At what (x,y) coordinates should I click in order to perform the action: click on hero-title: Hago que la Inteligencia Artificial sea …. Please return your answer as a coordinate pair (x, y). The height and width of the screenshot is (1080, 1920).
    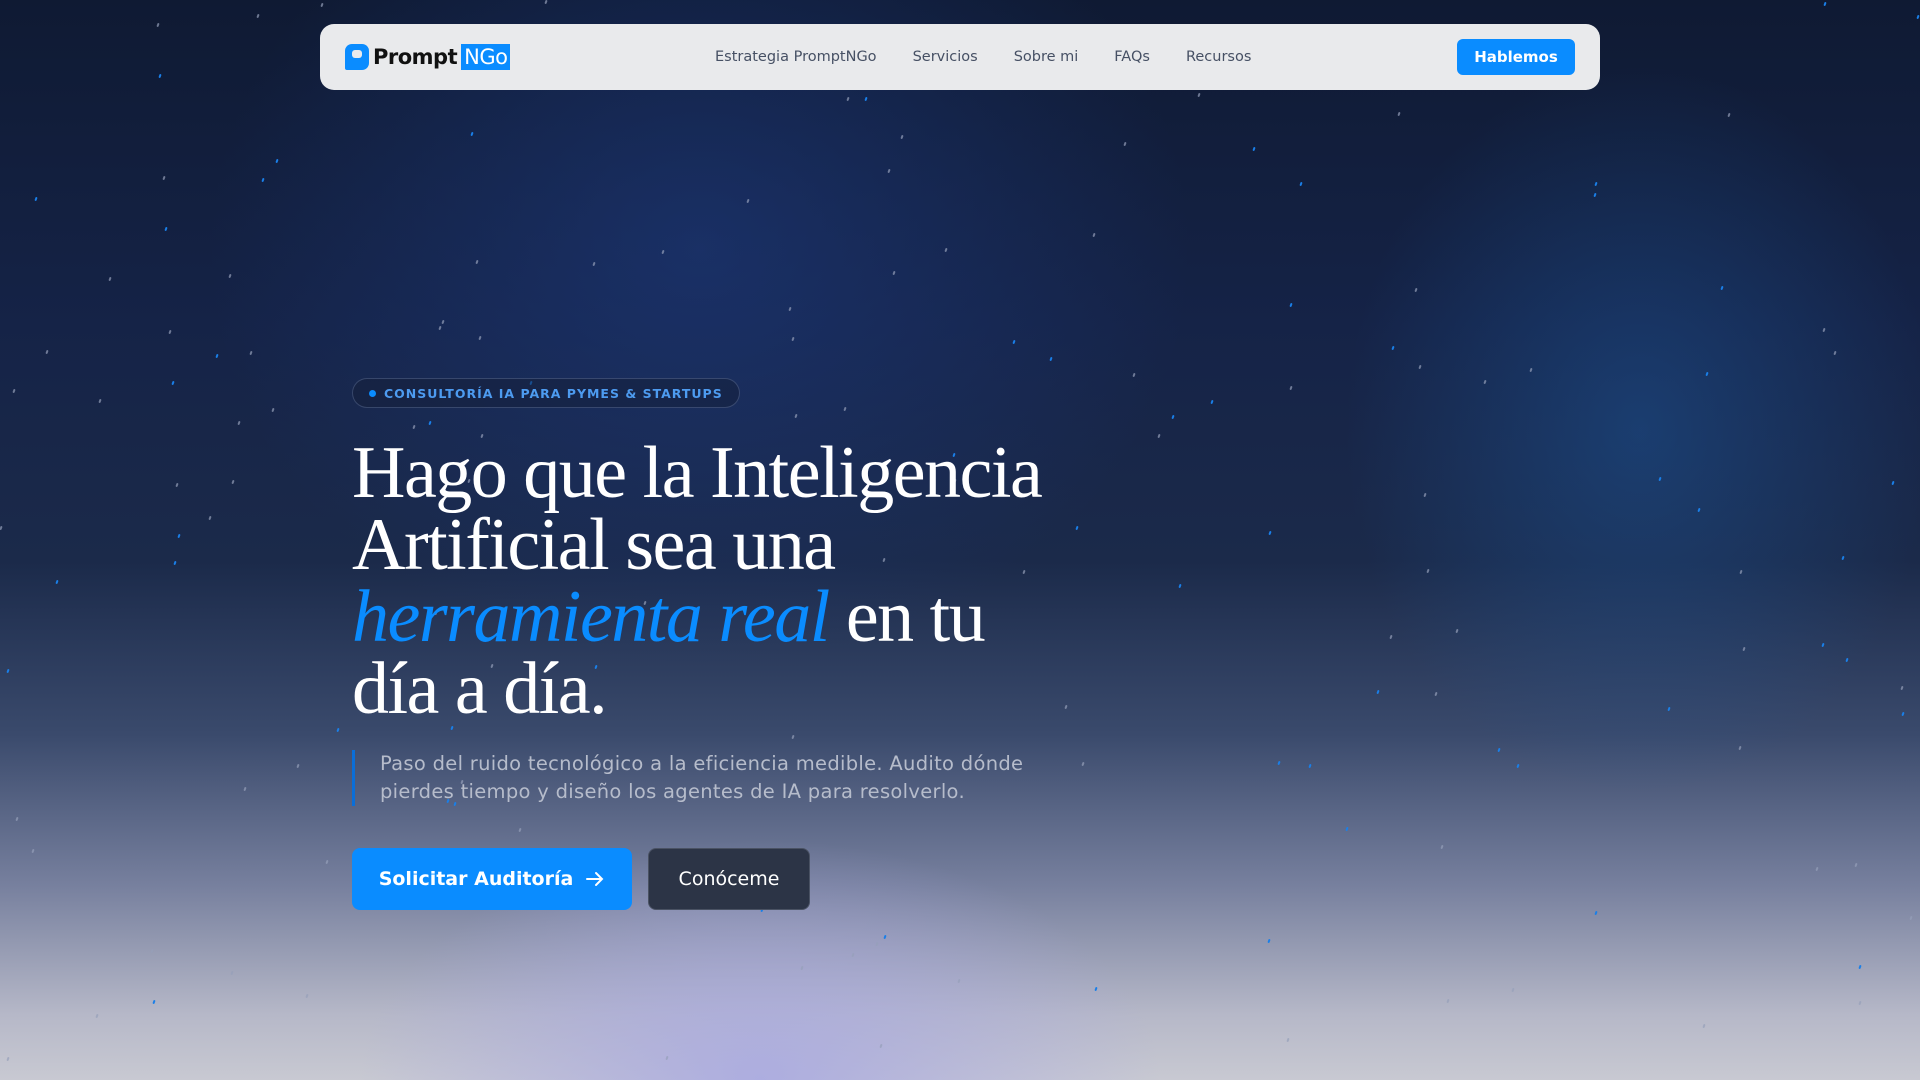
    Looking at the image, I should click on (712, 581).